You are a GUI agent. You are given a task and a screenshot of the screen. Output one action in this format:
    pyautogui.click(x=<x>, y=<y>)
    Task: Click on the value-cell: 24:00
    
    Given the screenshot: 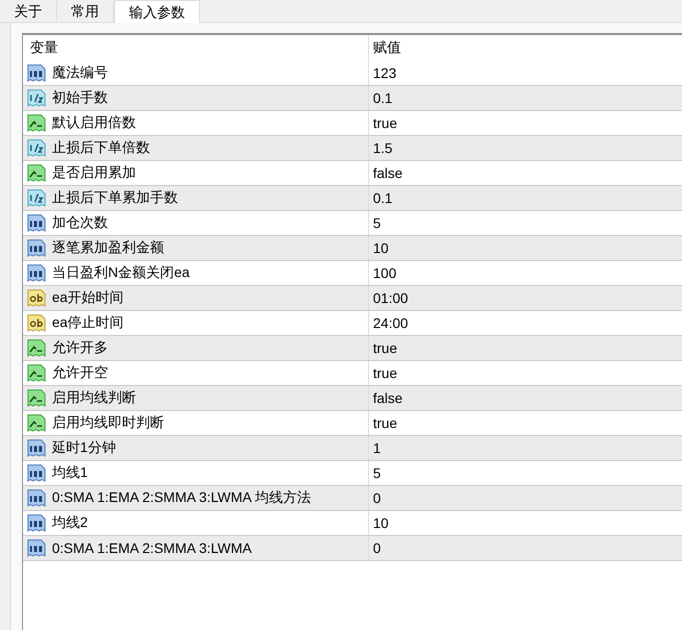 What is the action you would take?
    pyautogui.click(x=390, y=323)
    